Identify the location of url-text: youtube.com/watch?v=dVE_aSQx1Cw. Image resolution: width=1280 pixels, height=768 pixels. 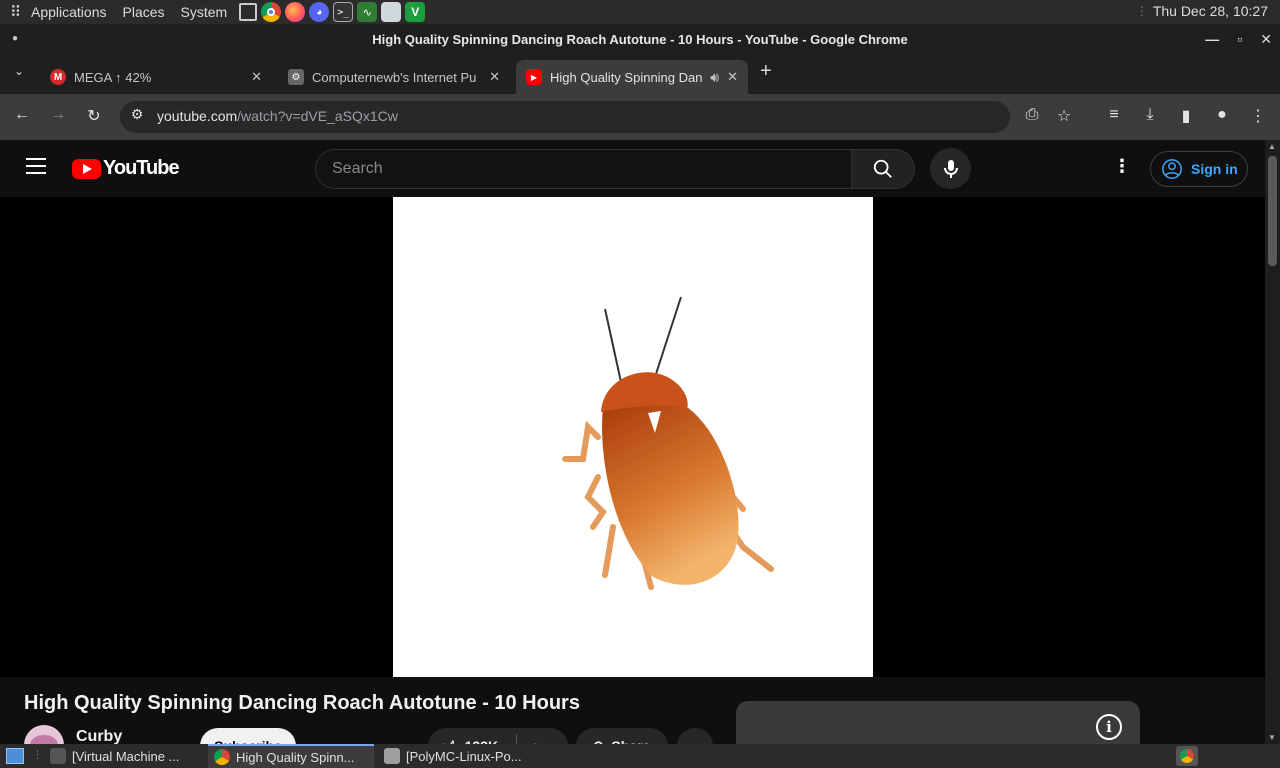
(277, 116).